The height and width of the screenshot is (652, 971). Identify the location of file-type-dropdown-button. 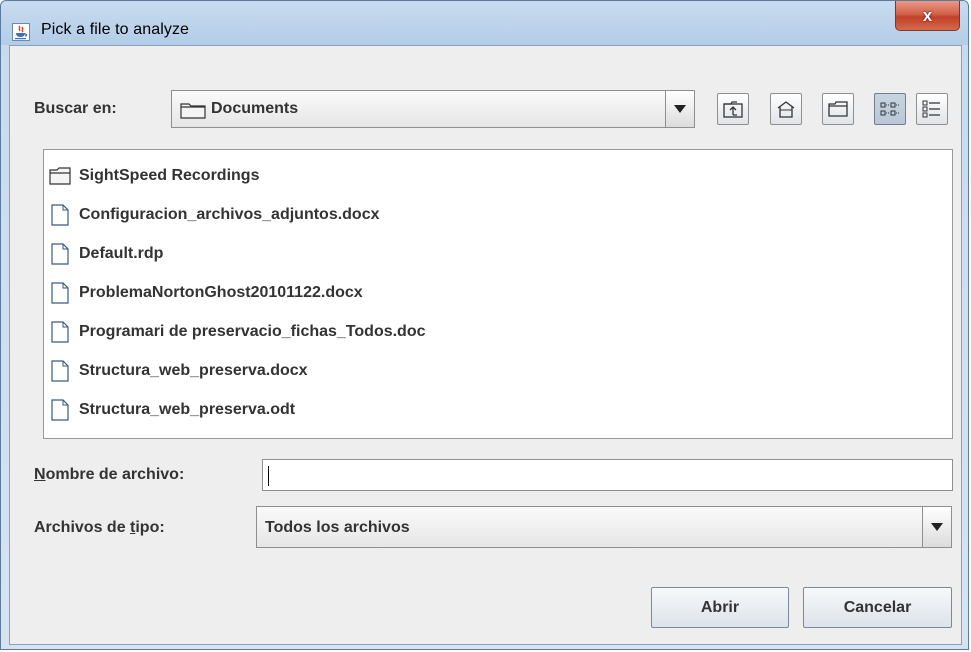
(937, 527).